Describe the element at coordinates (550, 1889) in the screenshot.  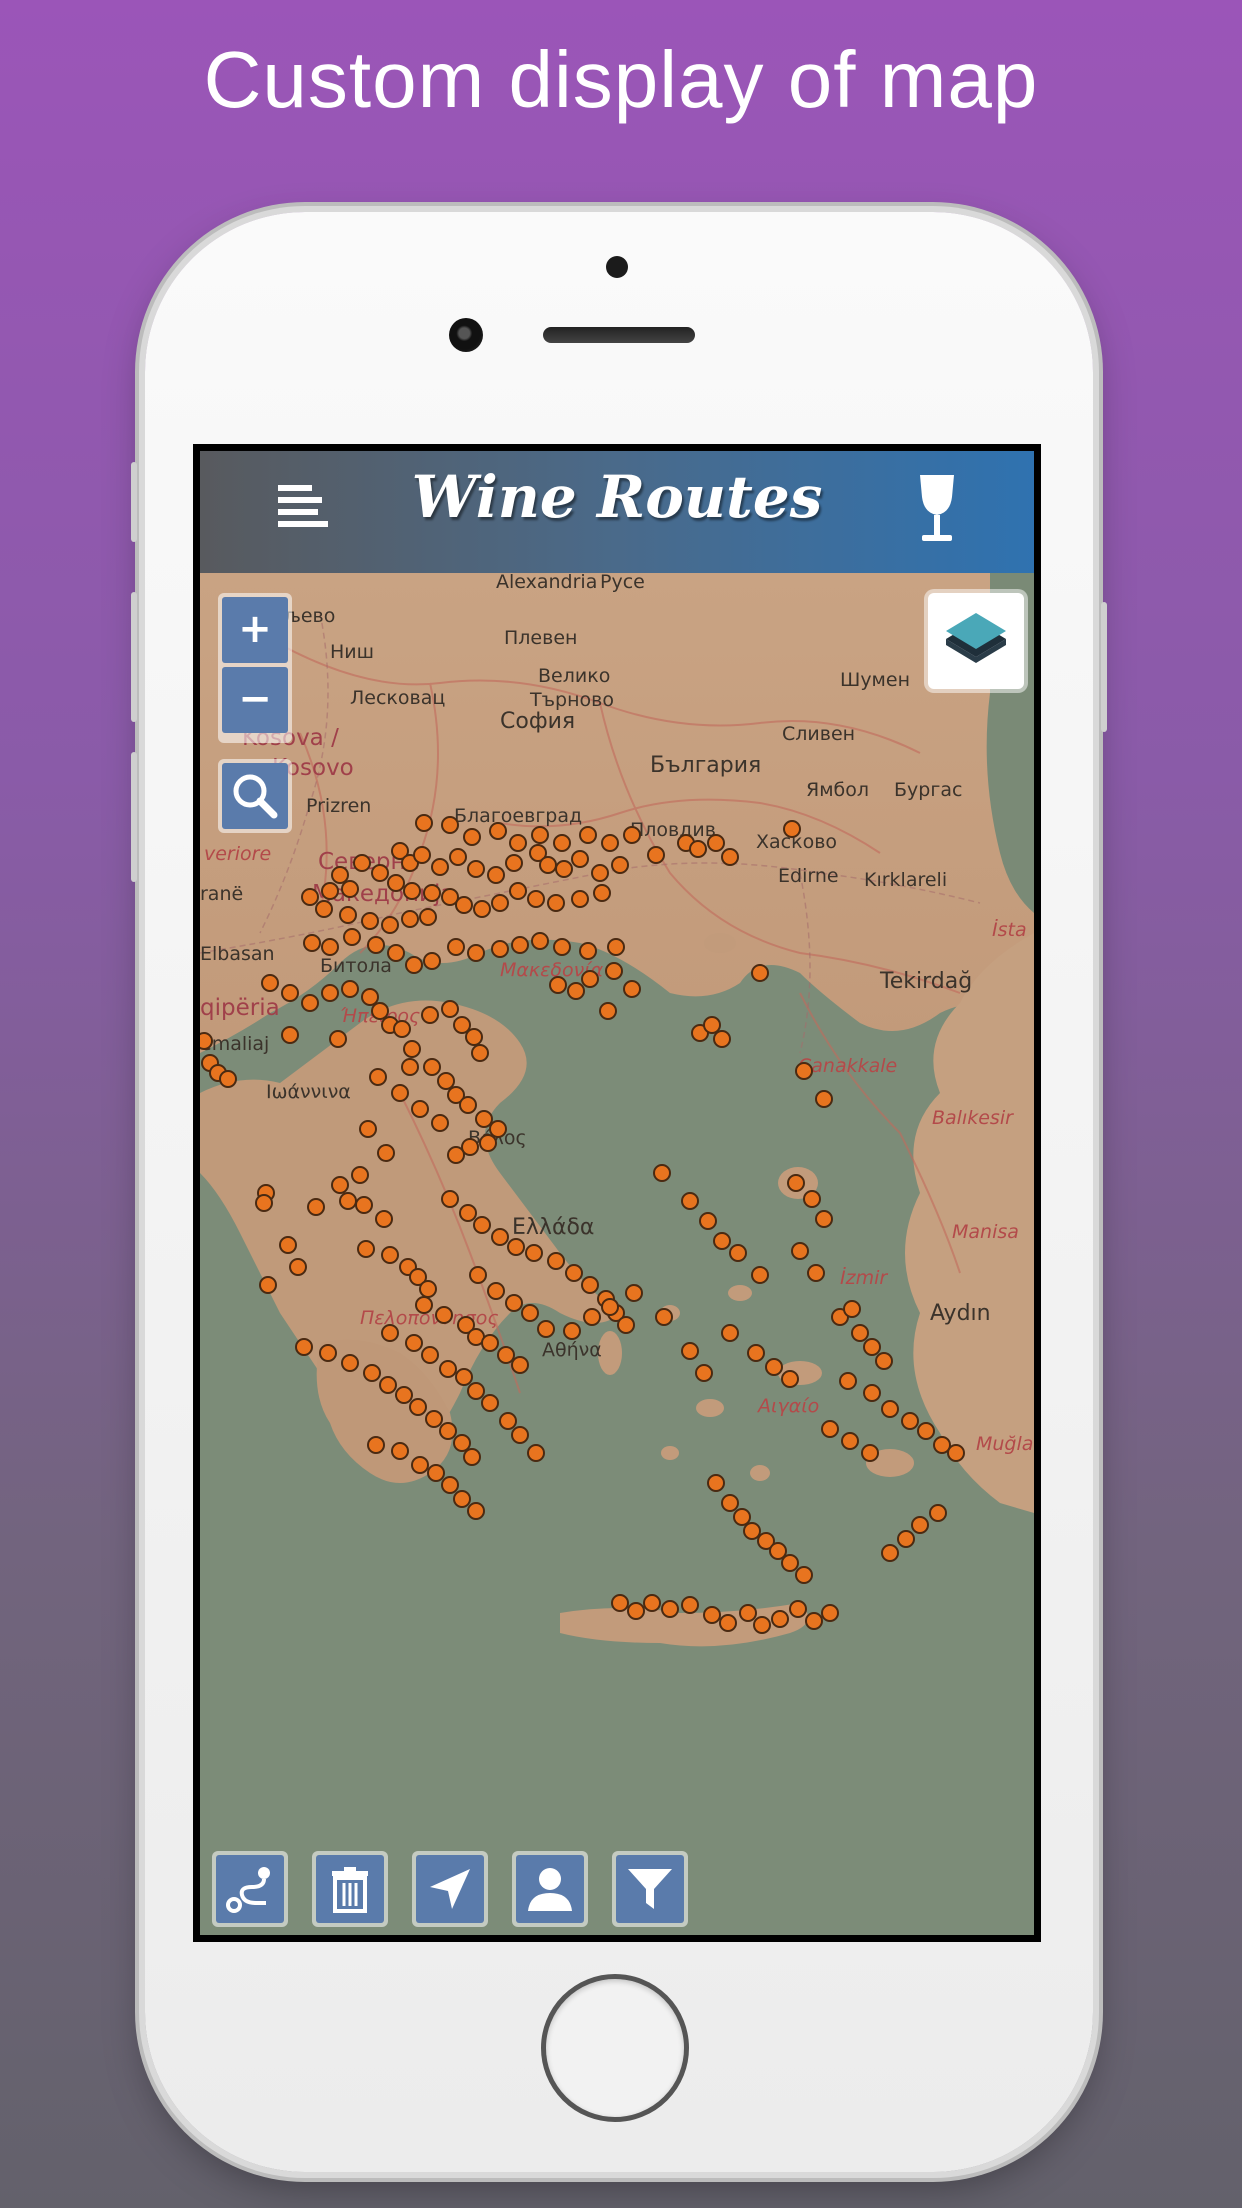
I see `user-button` at that location.